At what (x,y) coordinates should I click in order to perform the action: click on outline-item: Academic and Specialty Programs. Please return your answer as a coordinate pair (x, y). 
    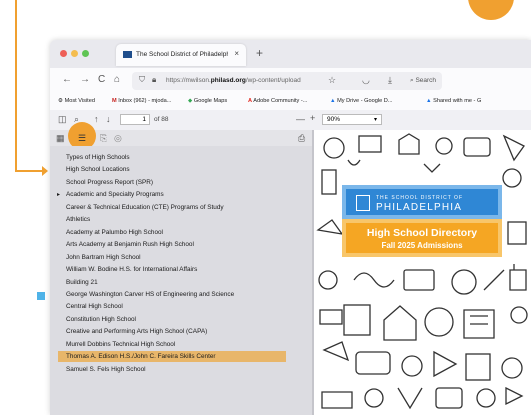
    Looking at the image, I should click on (115, 194).